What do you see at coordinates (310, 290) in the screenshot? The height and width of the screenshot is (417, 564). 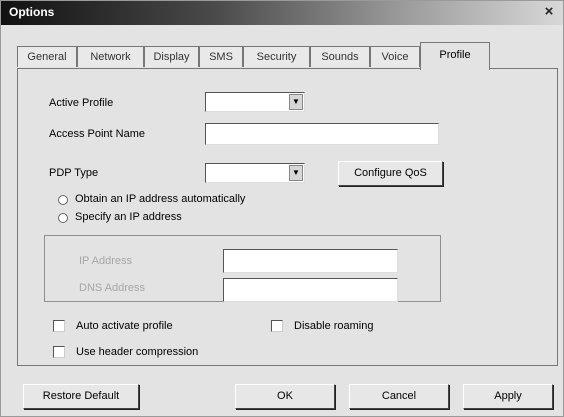 I see `dns-address-input` at bounding box center [310, 290].